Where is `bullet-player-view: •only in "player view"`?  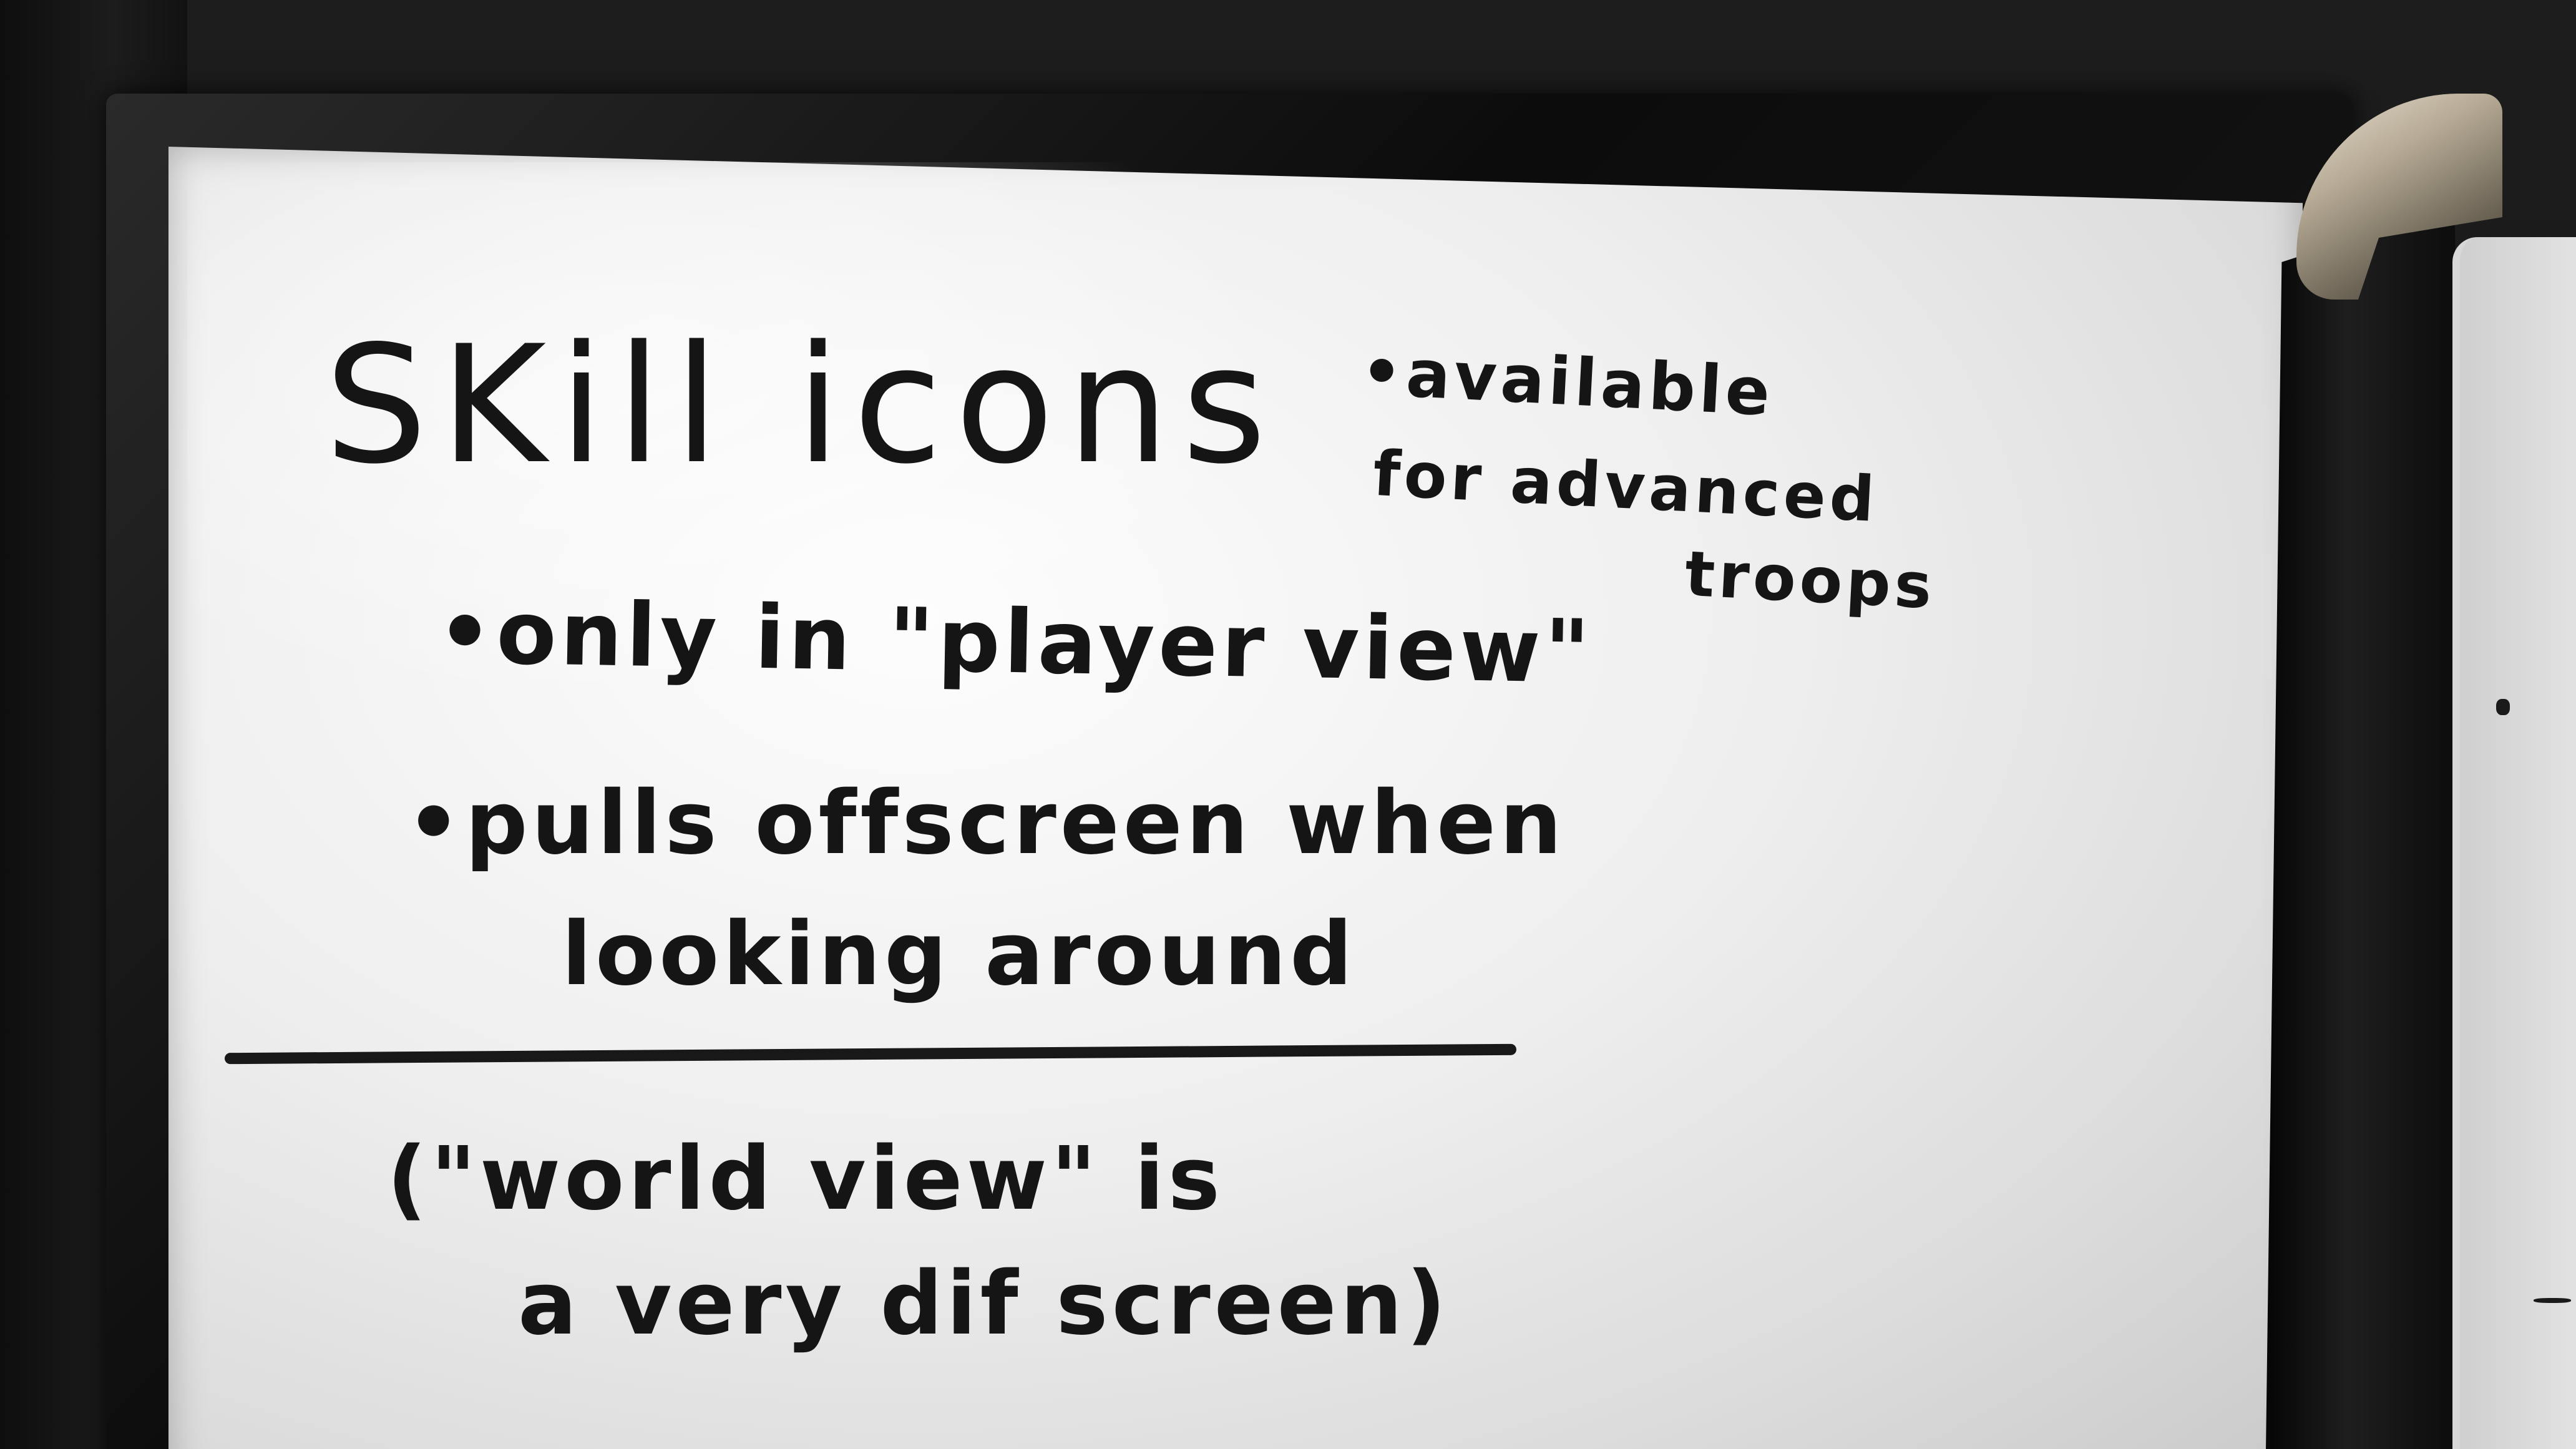
bullet-player-view: •only in "player view" is located at coordinates (1015, 642).